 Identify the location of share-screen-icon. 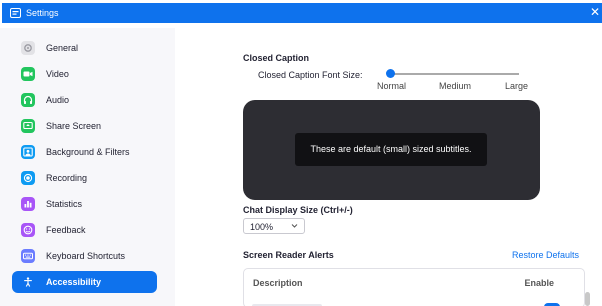
(28, 126).